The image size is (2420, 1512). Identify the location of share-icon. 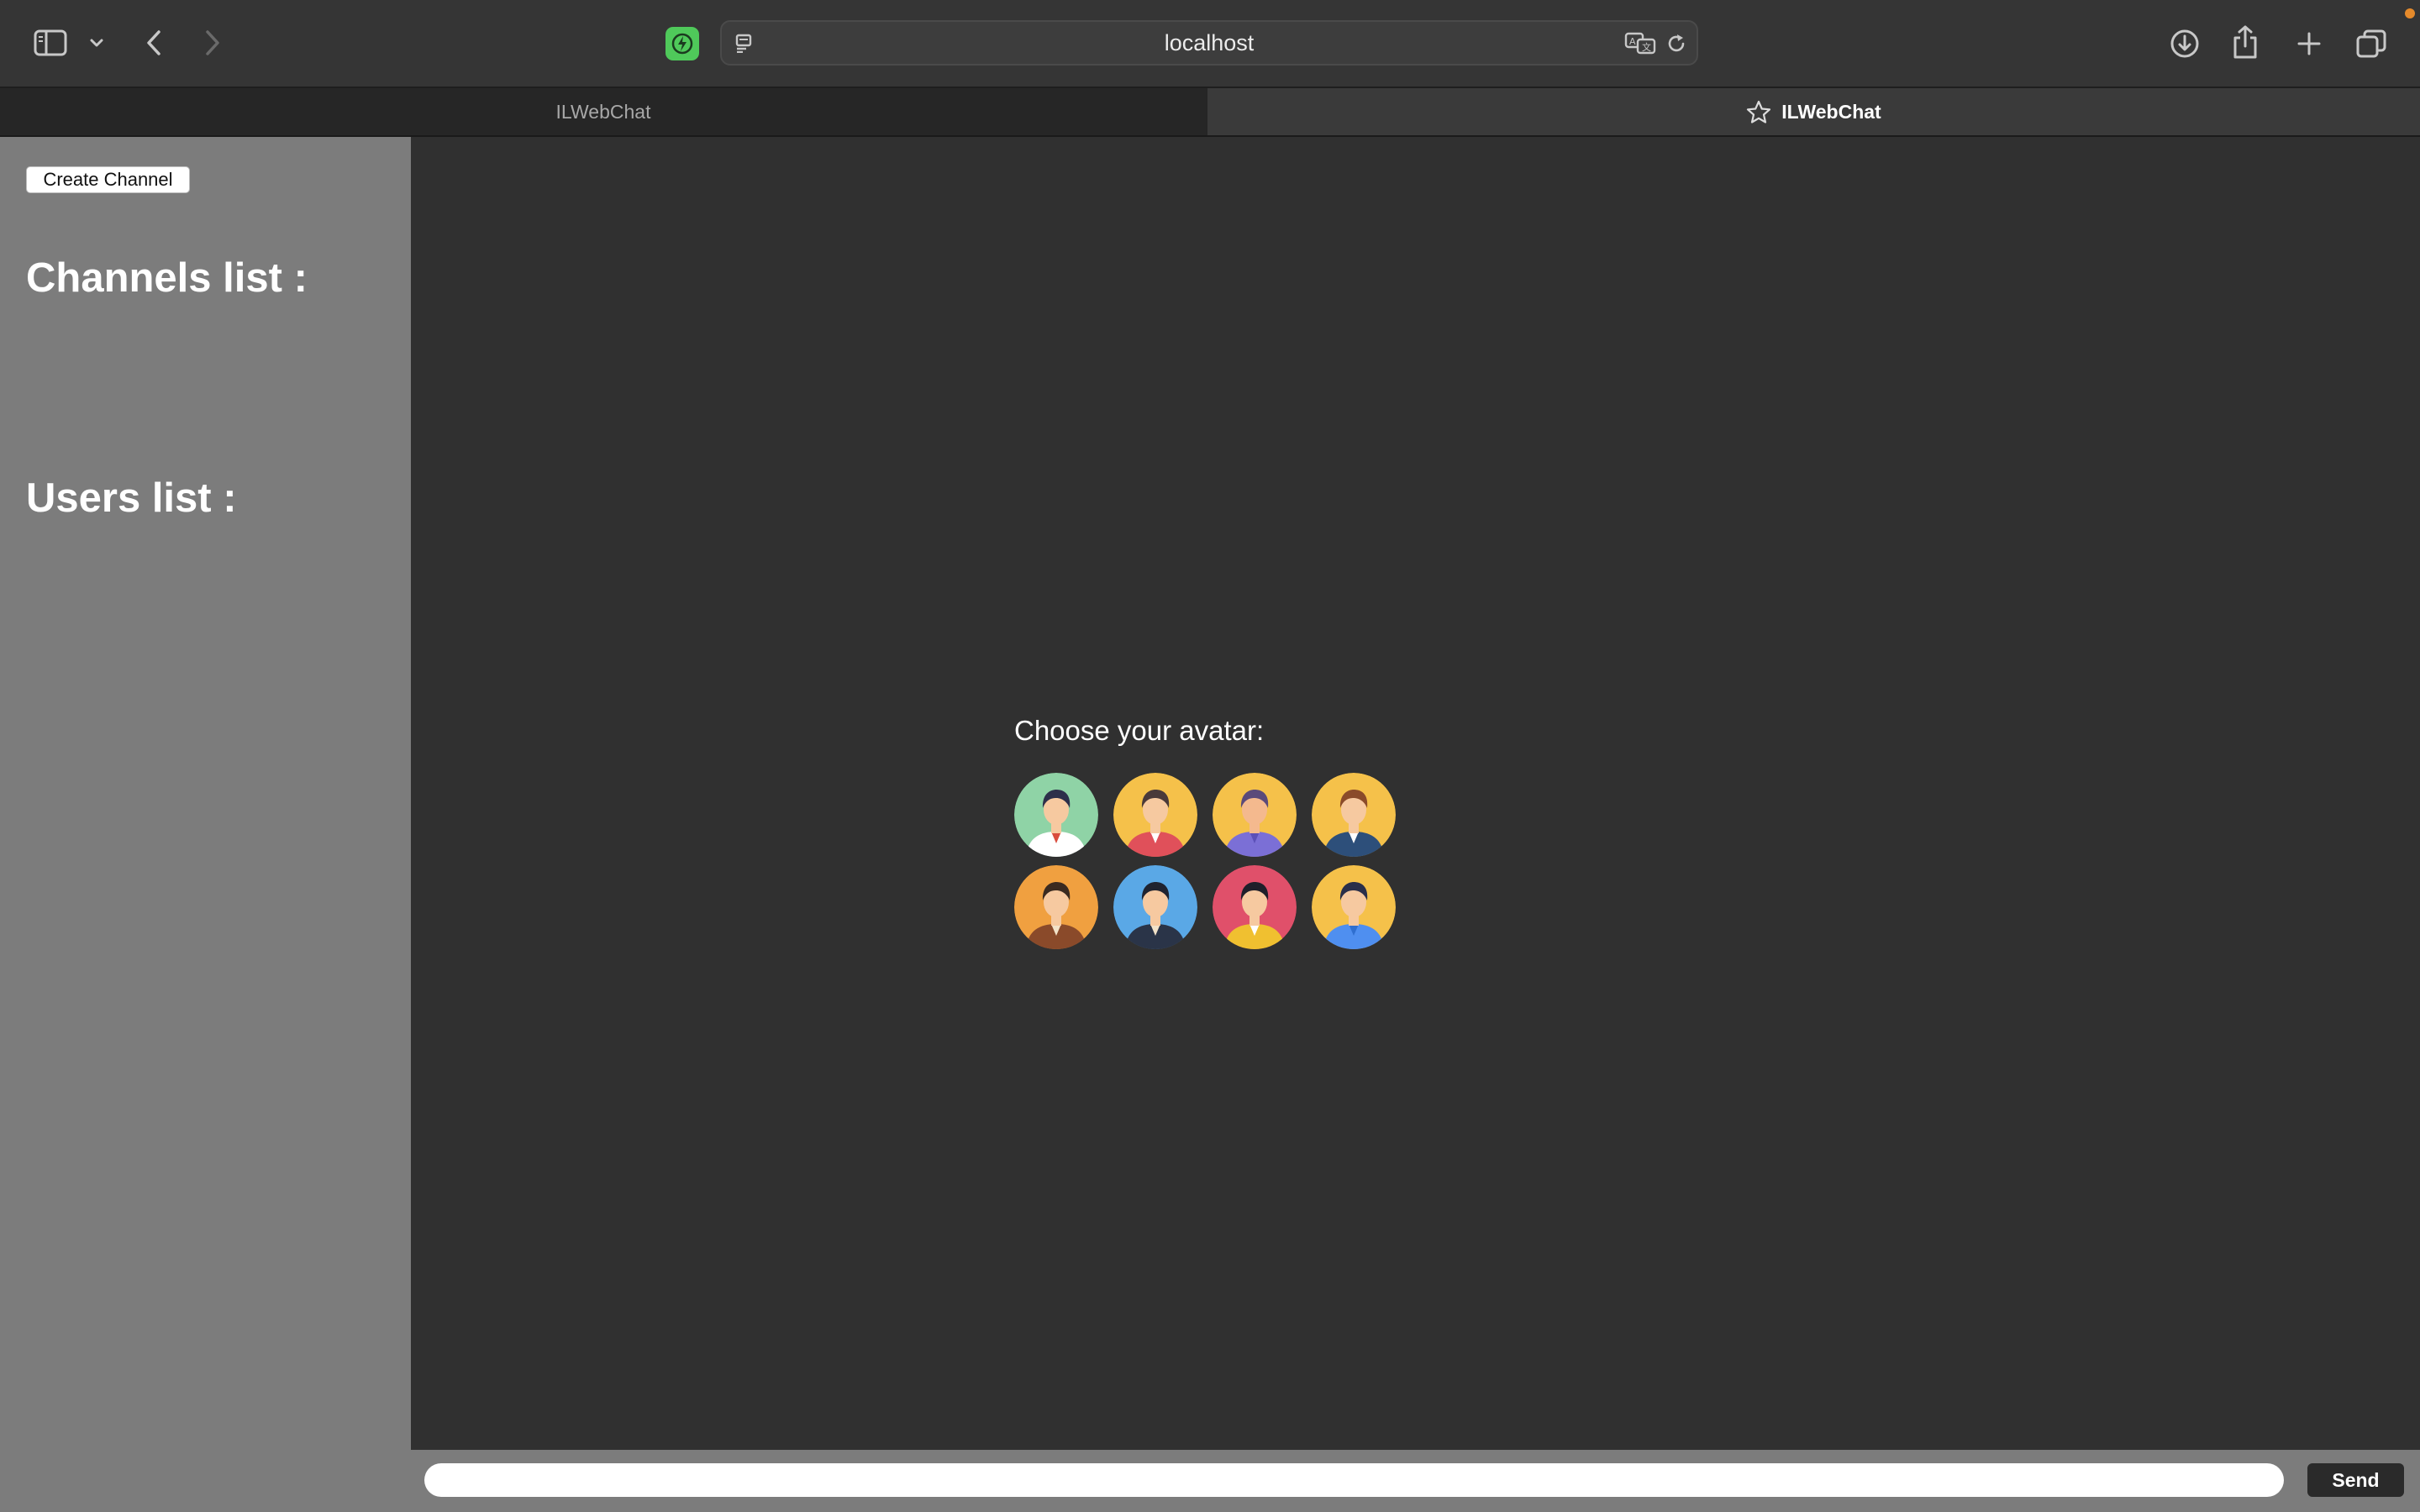
(2245, 42).